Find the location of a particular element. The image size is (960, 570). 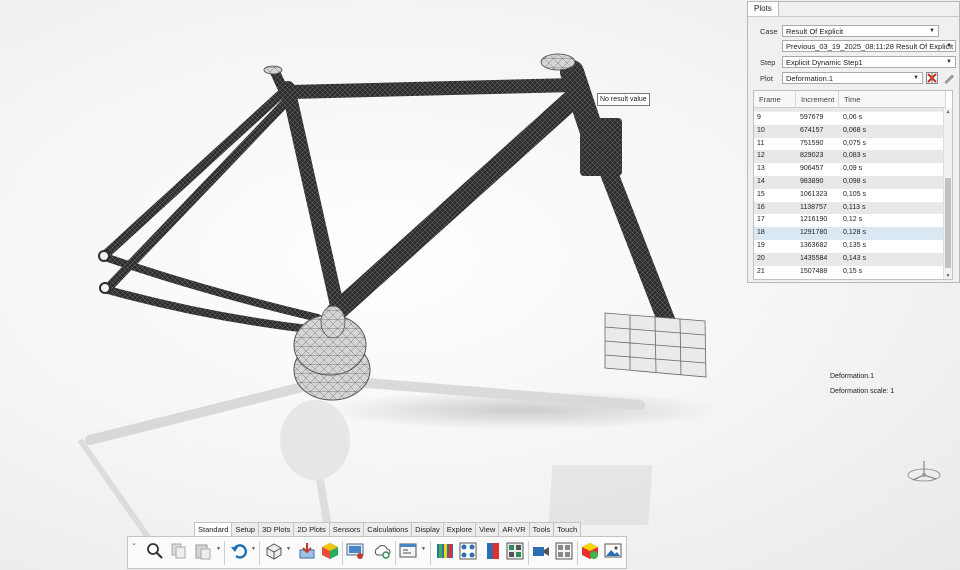

tab-touch: Touch is located at coordinates (567, 529).